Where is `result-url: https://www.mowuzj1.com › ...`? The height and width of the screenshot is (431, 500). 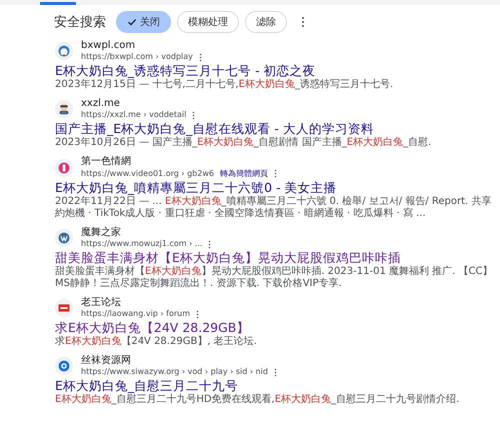 result-url: https://www.mowuzj1.com › ... is located at coordinates (141, 244).